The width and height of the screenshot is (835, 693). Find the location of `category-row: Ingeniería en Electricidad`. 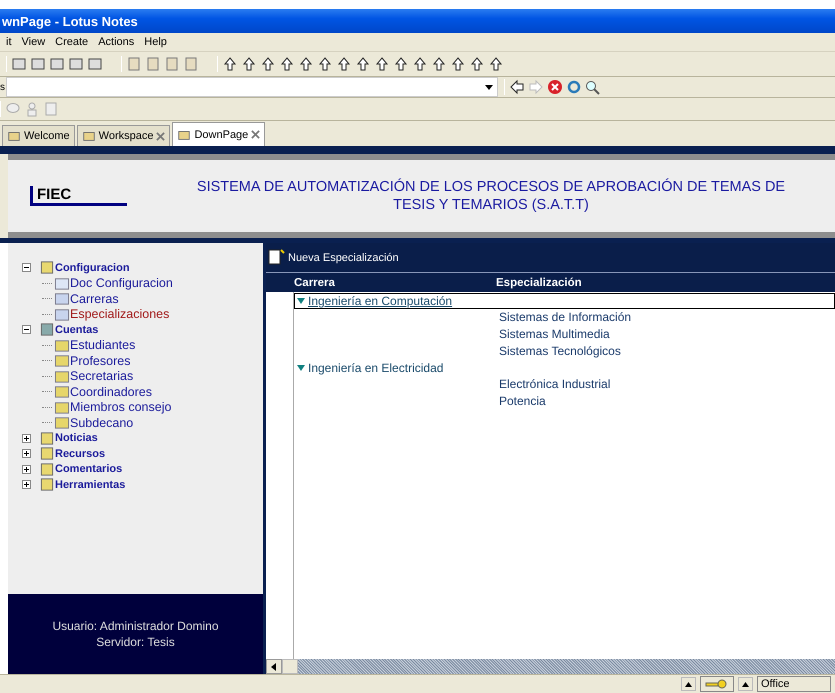

category-row: Ingeniería en Electricidad is located at coordinates (564, 368).